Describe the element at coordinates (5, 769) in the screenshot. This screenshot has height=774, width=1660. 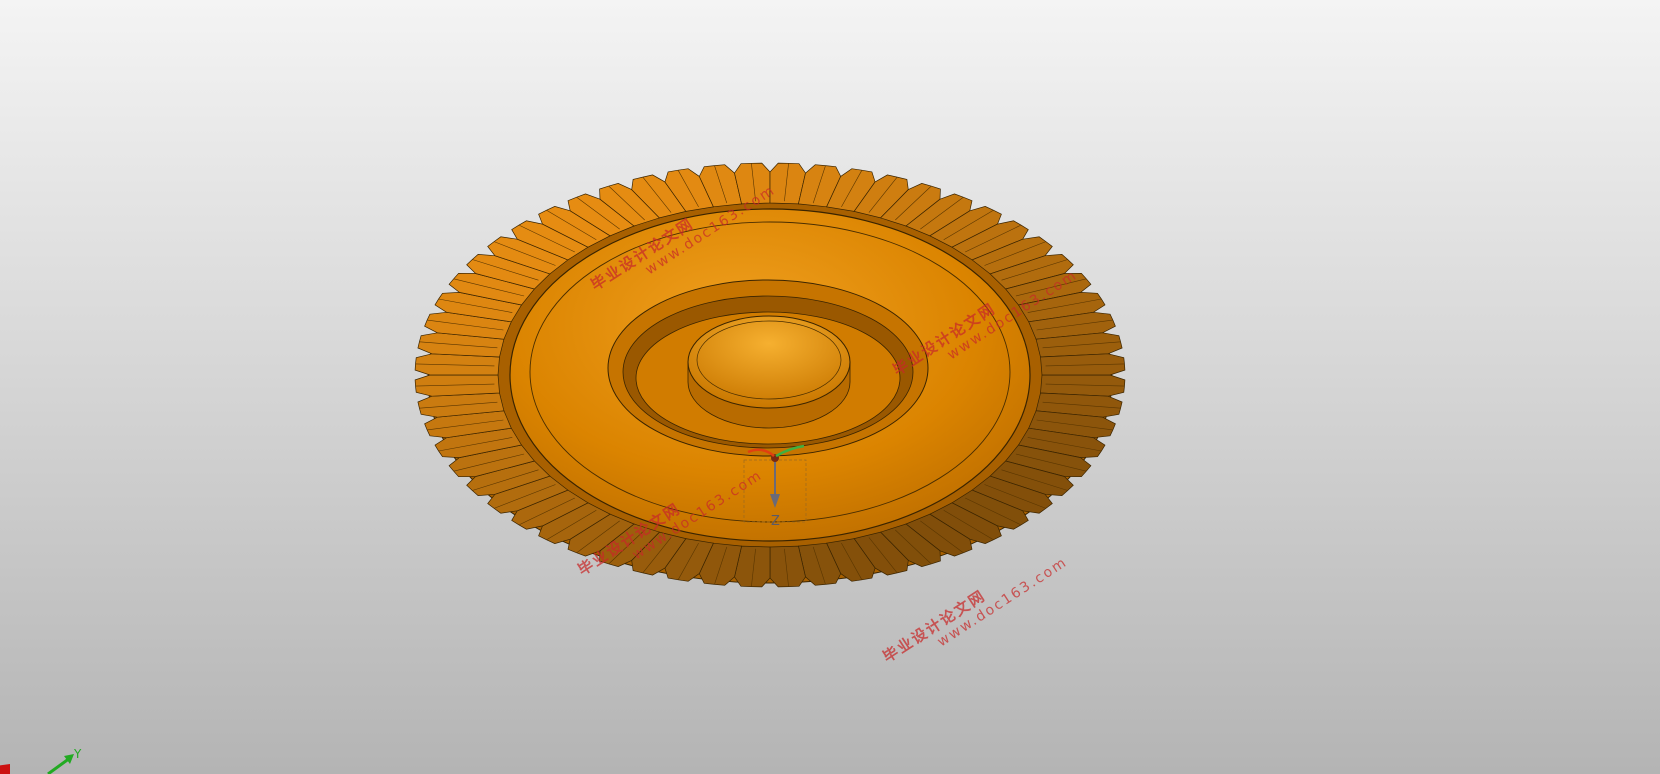
I see `x-axis-arrow-icon` at that location.